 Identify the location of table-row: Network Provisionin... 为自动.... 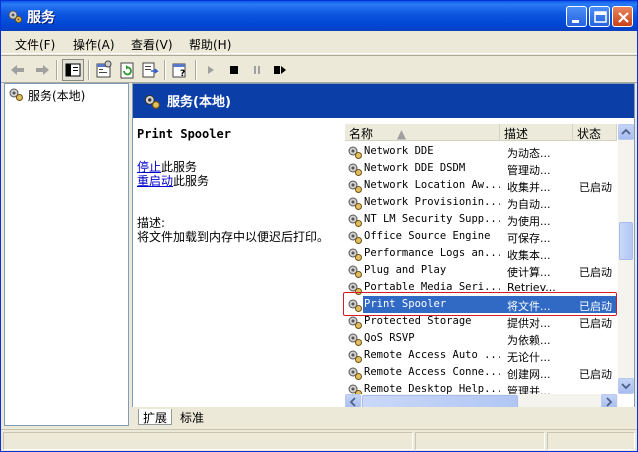
(481, 202).